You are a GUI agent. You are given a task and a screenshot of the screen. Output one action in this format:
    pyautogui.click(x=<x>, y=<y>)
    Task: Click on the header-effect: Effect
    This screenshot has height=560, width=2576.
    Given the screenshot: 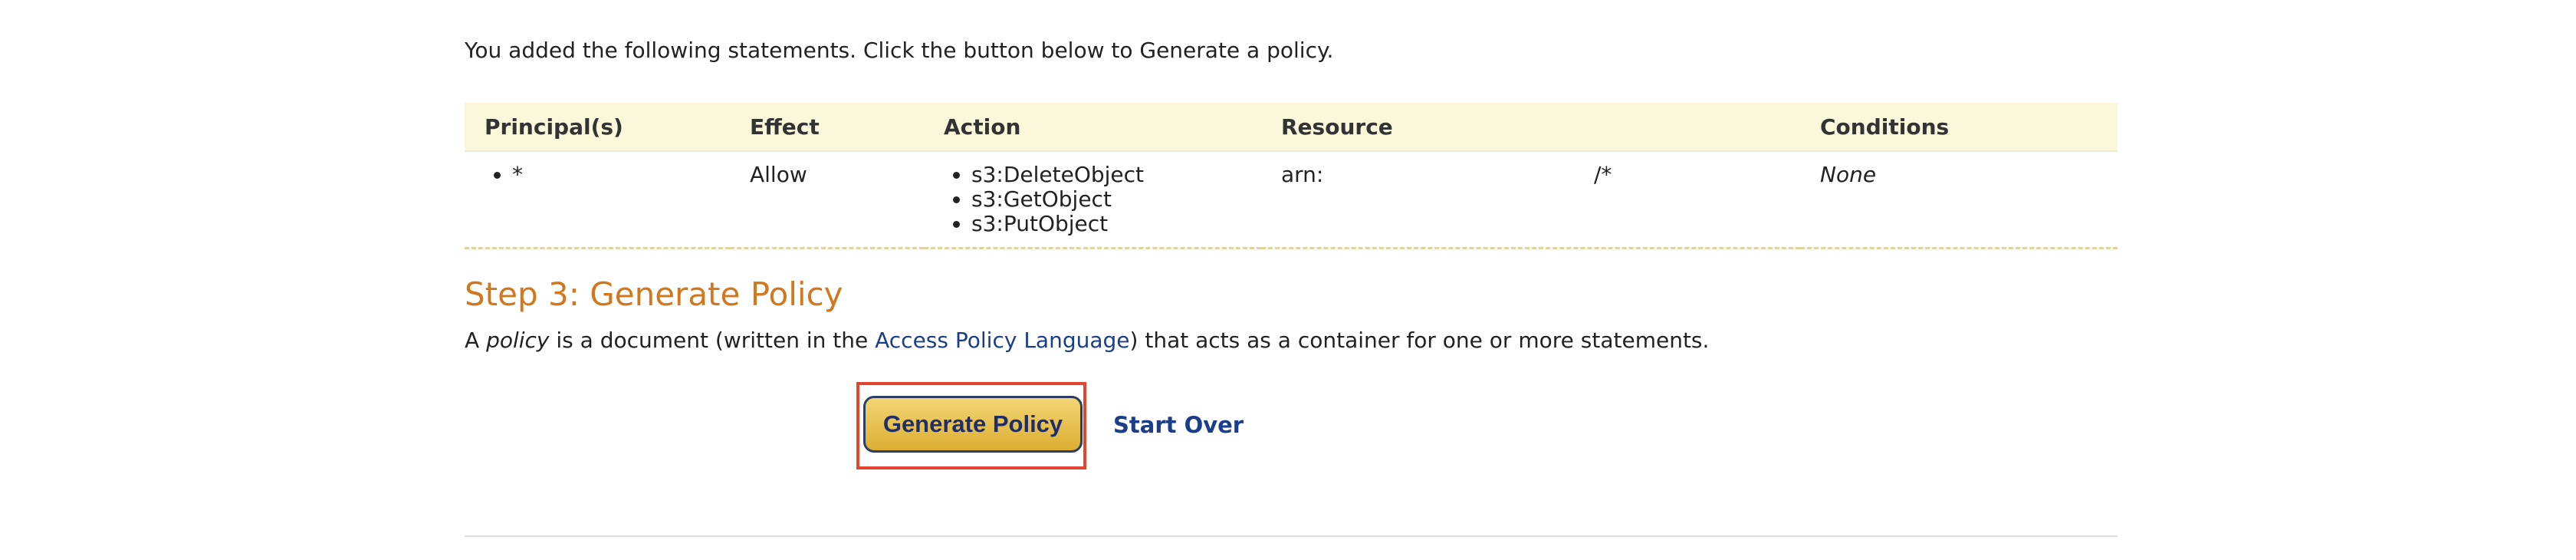 What is the action you would take?
    pyautogui.click(x=827, y=127)
    